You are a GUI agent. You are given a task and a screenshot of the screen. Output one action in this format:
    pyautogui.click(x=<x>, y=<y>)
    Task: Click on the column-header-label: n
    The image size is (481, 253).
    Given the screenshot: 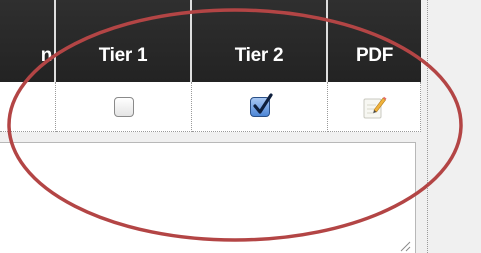 What is the action you would take?
    pyautogui.click(x=46, y=55)
    